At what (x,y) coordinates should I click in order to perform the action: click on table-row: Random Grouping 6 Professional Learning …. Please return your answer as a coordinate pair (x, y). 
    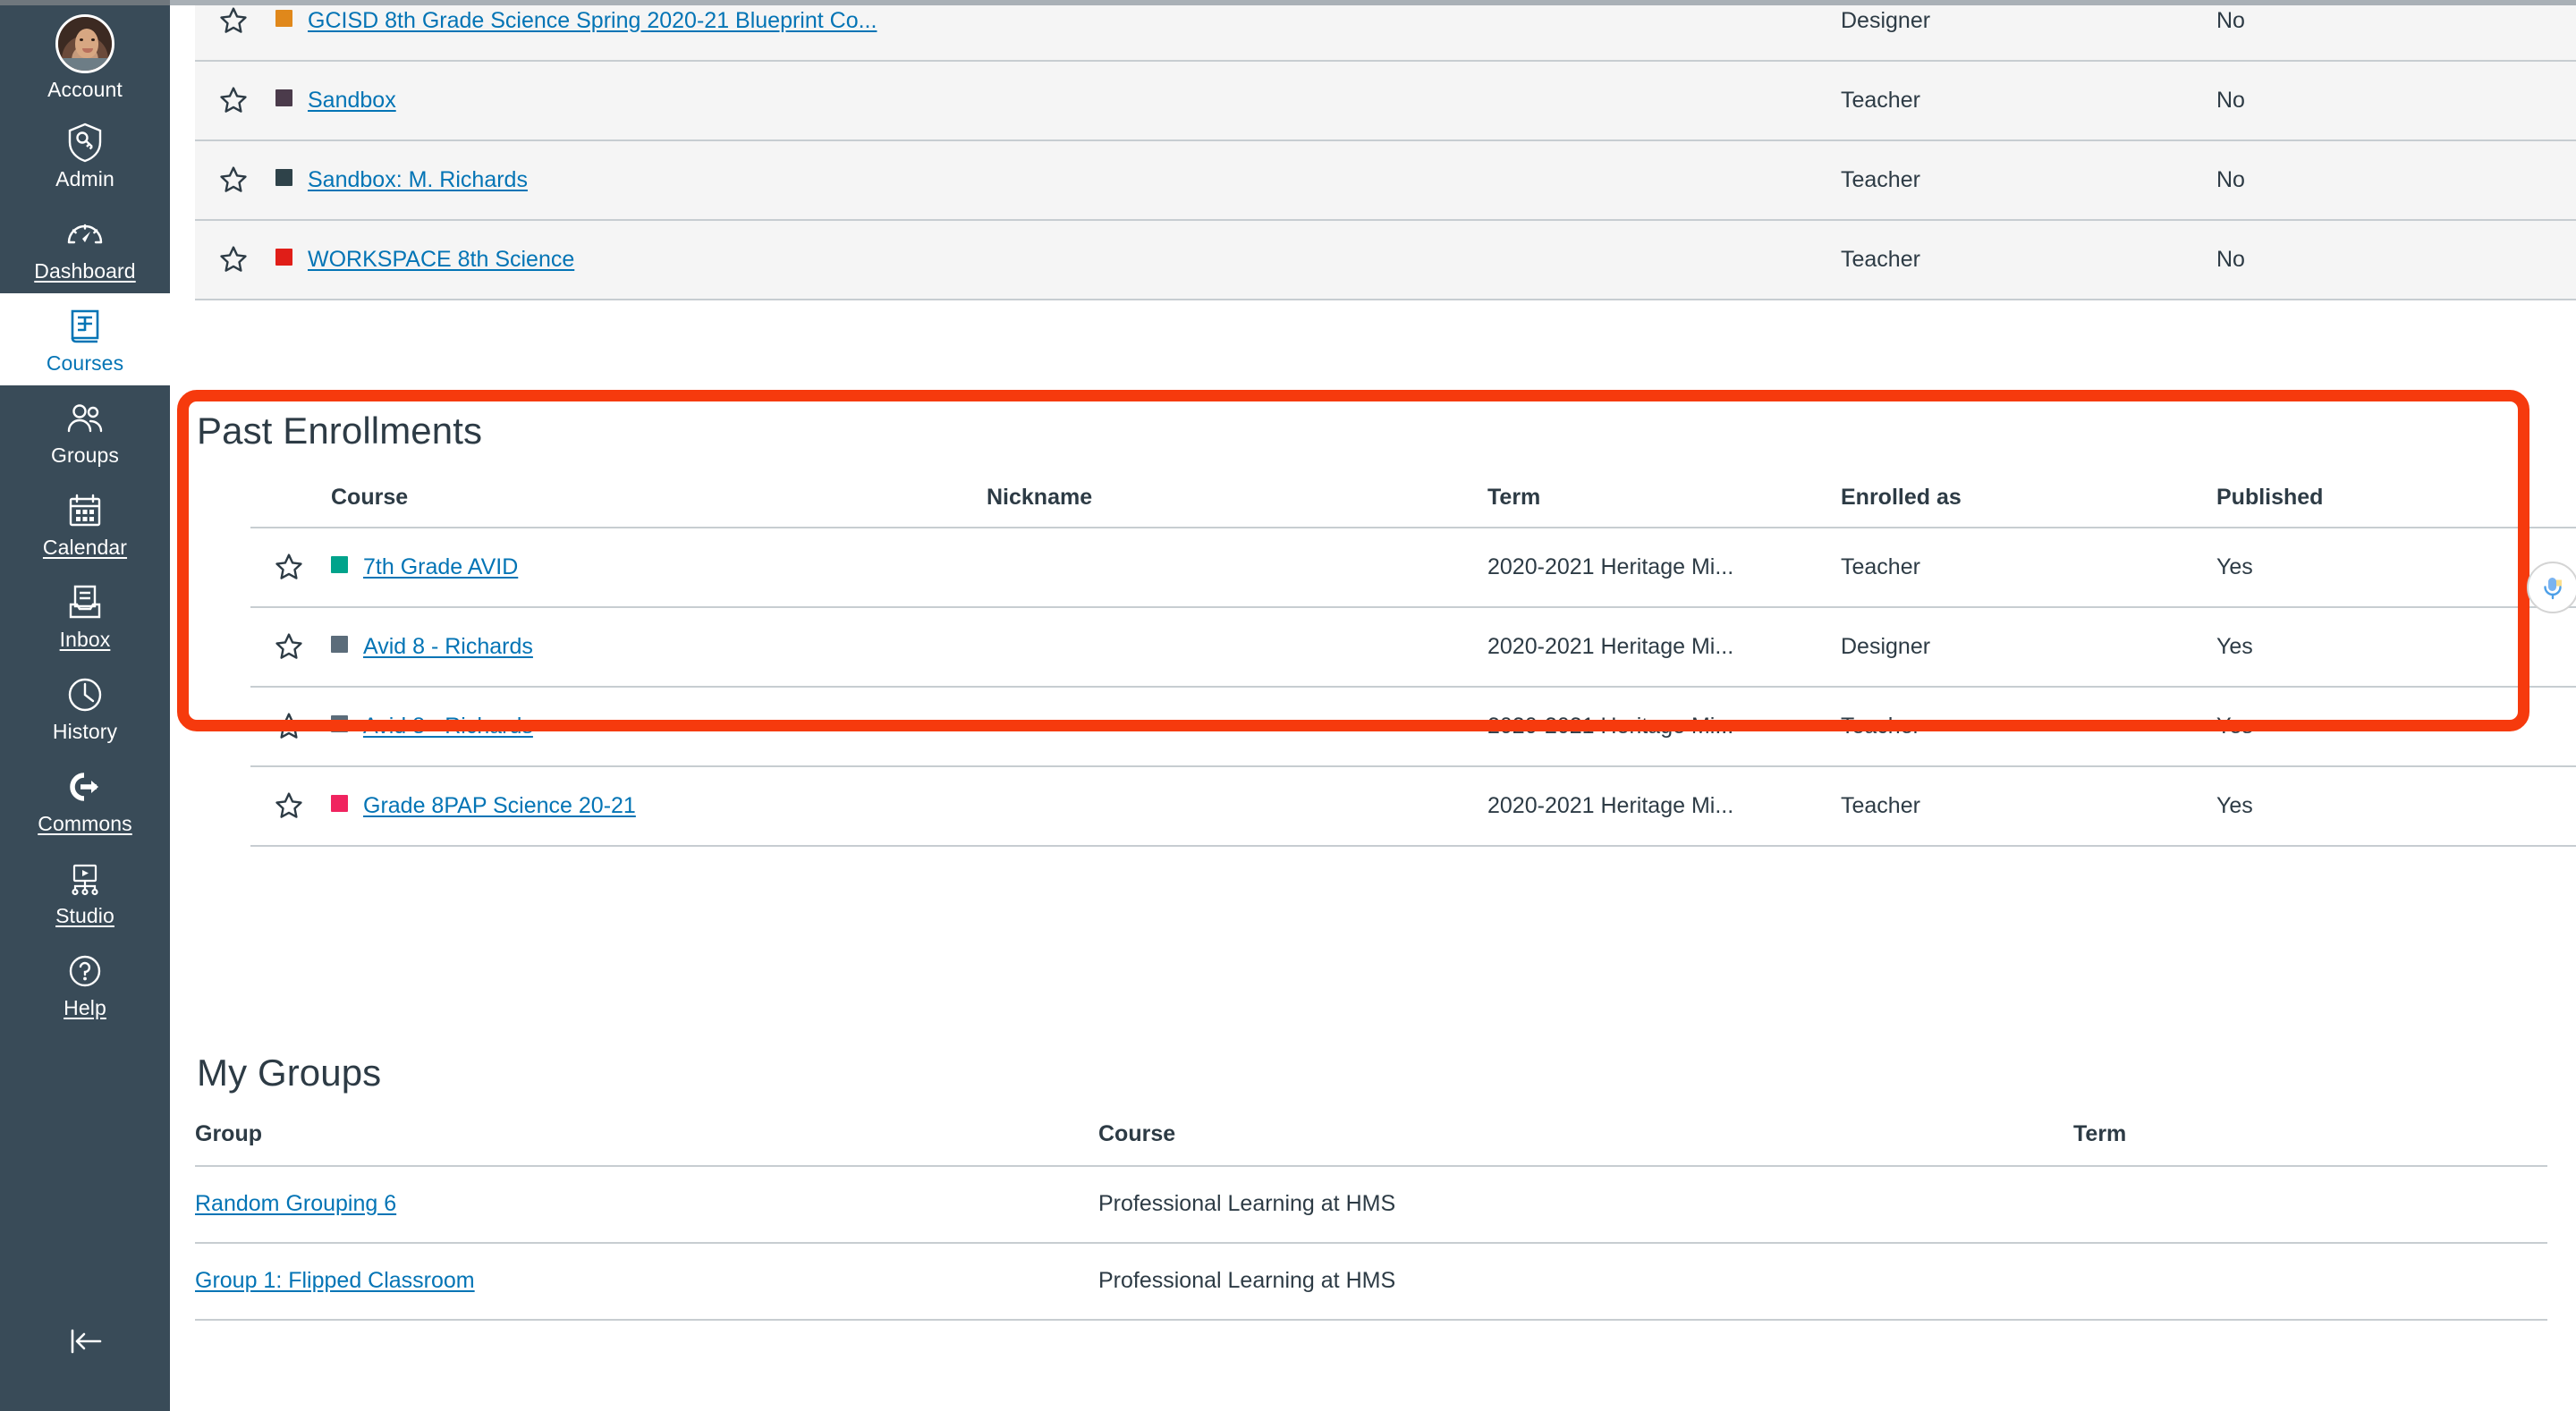
    Looking at the image, I should click on (1371, 1205).